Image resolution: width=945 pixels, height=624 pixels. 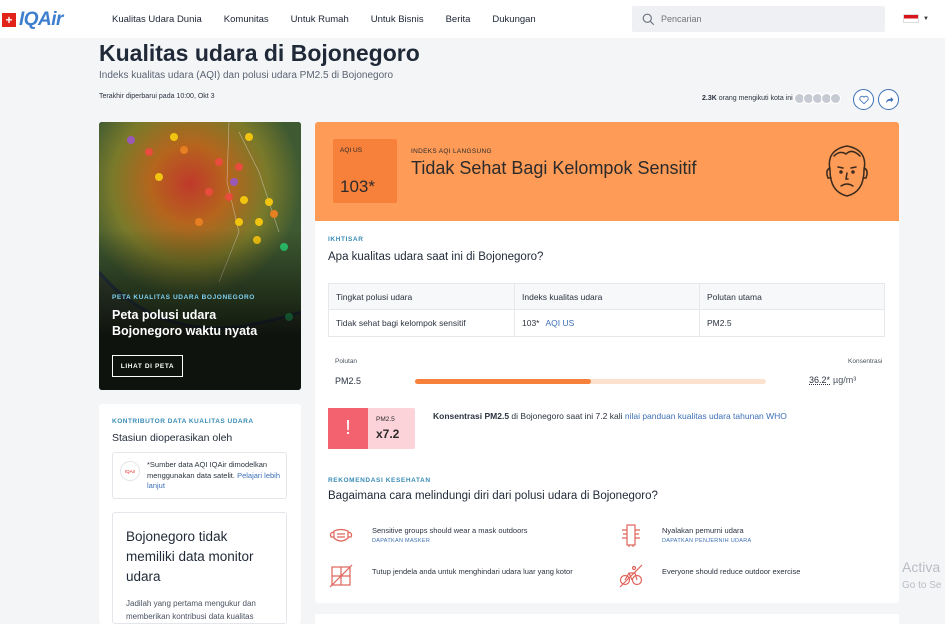 What do you see at coordinates (755, 98) in the screenshot?
I see `followers-label: orang mengikuti kota ini` at bounding box center [755, 98].